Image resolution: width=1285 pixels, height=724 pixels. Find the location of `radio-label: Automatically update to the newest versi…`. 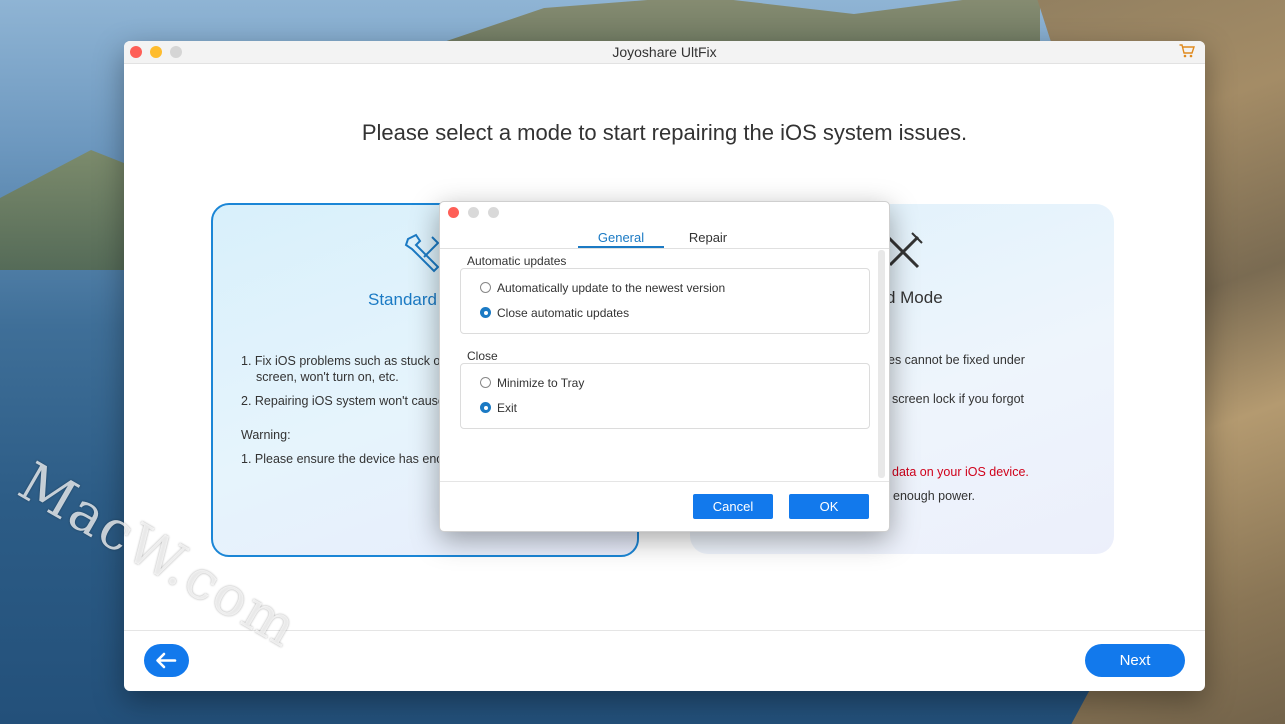

radio-label: Automatically update to the newest versi… is located at coordinates (611, 288).